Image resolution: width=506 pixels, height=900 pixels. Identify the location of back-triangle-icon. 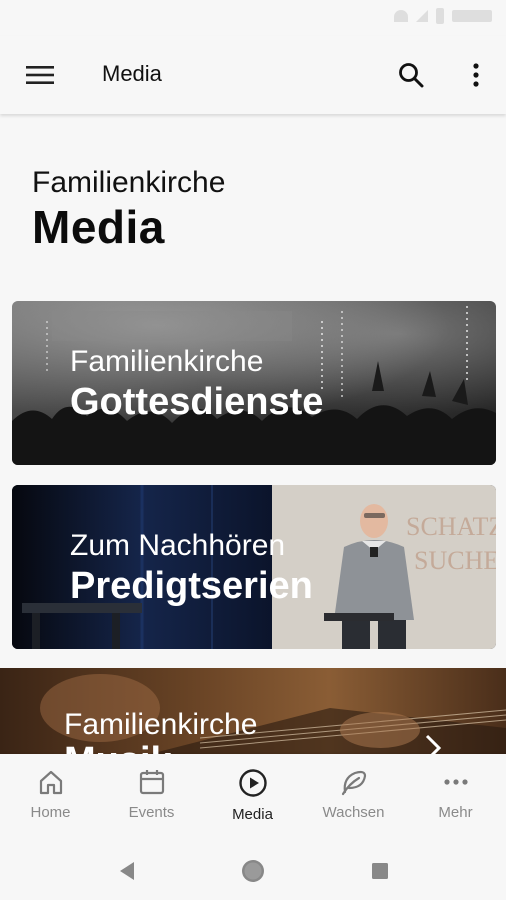
(127, 871).